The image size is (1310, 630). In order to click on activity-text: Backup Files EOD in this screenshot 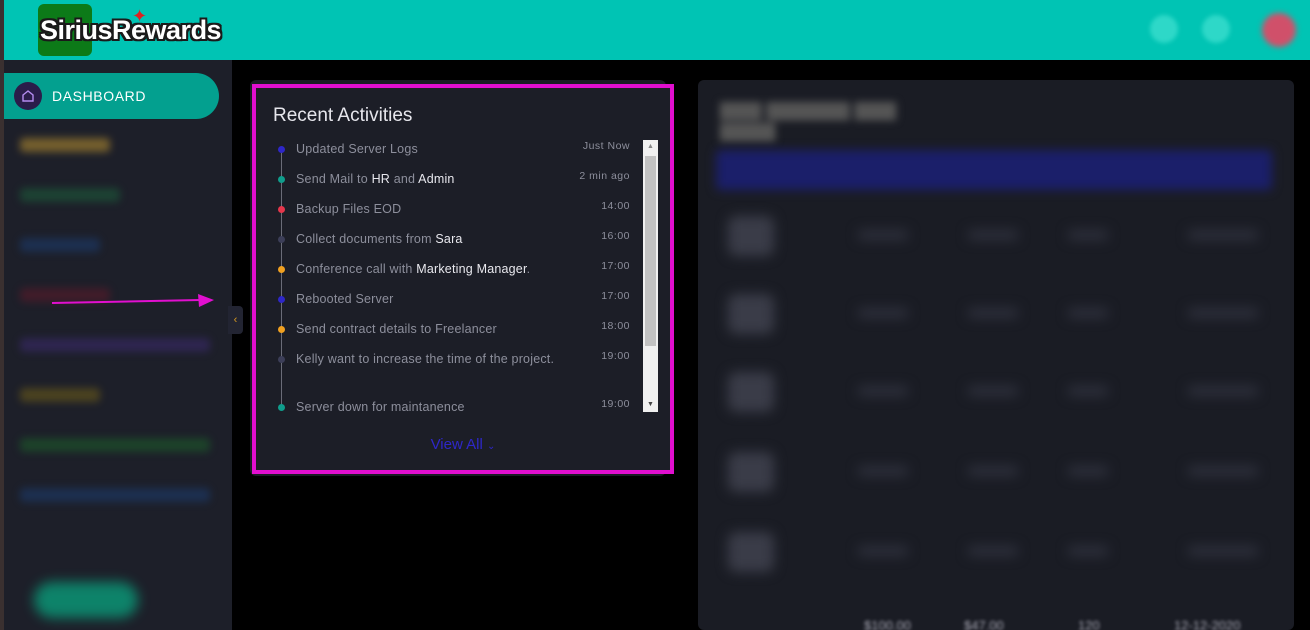, I will do `click(349, 209)`.